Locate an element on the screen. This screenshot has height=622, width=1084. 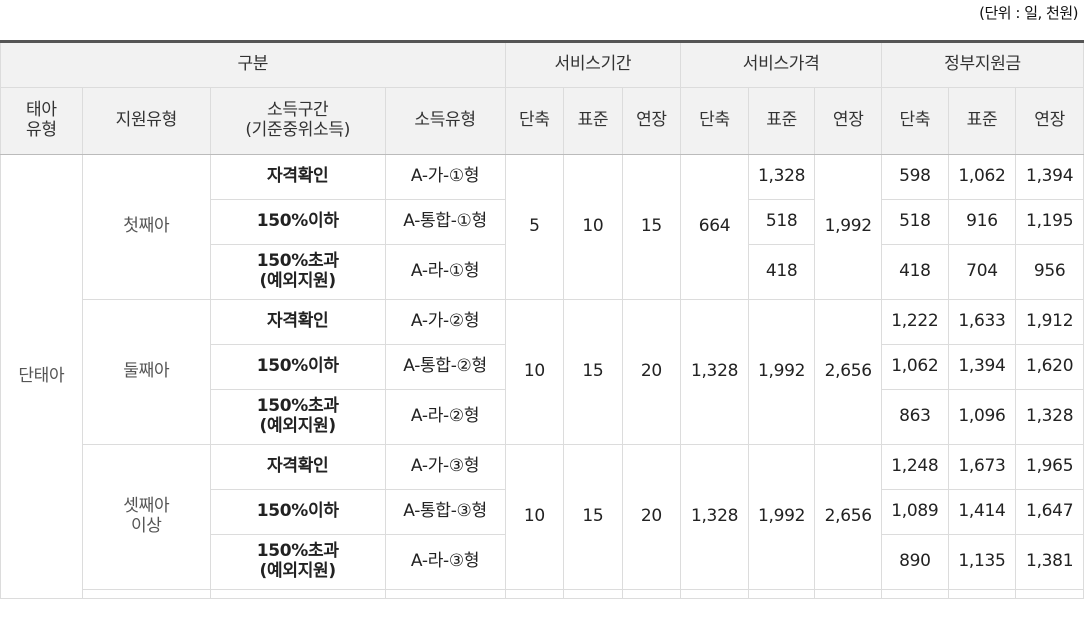
income-type-cell: A-라-①형 is located at coordinates (445, 272).